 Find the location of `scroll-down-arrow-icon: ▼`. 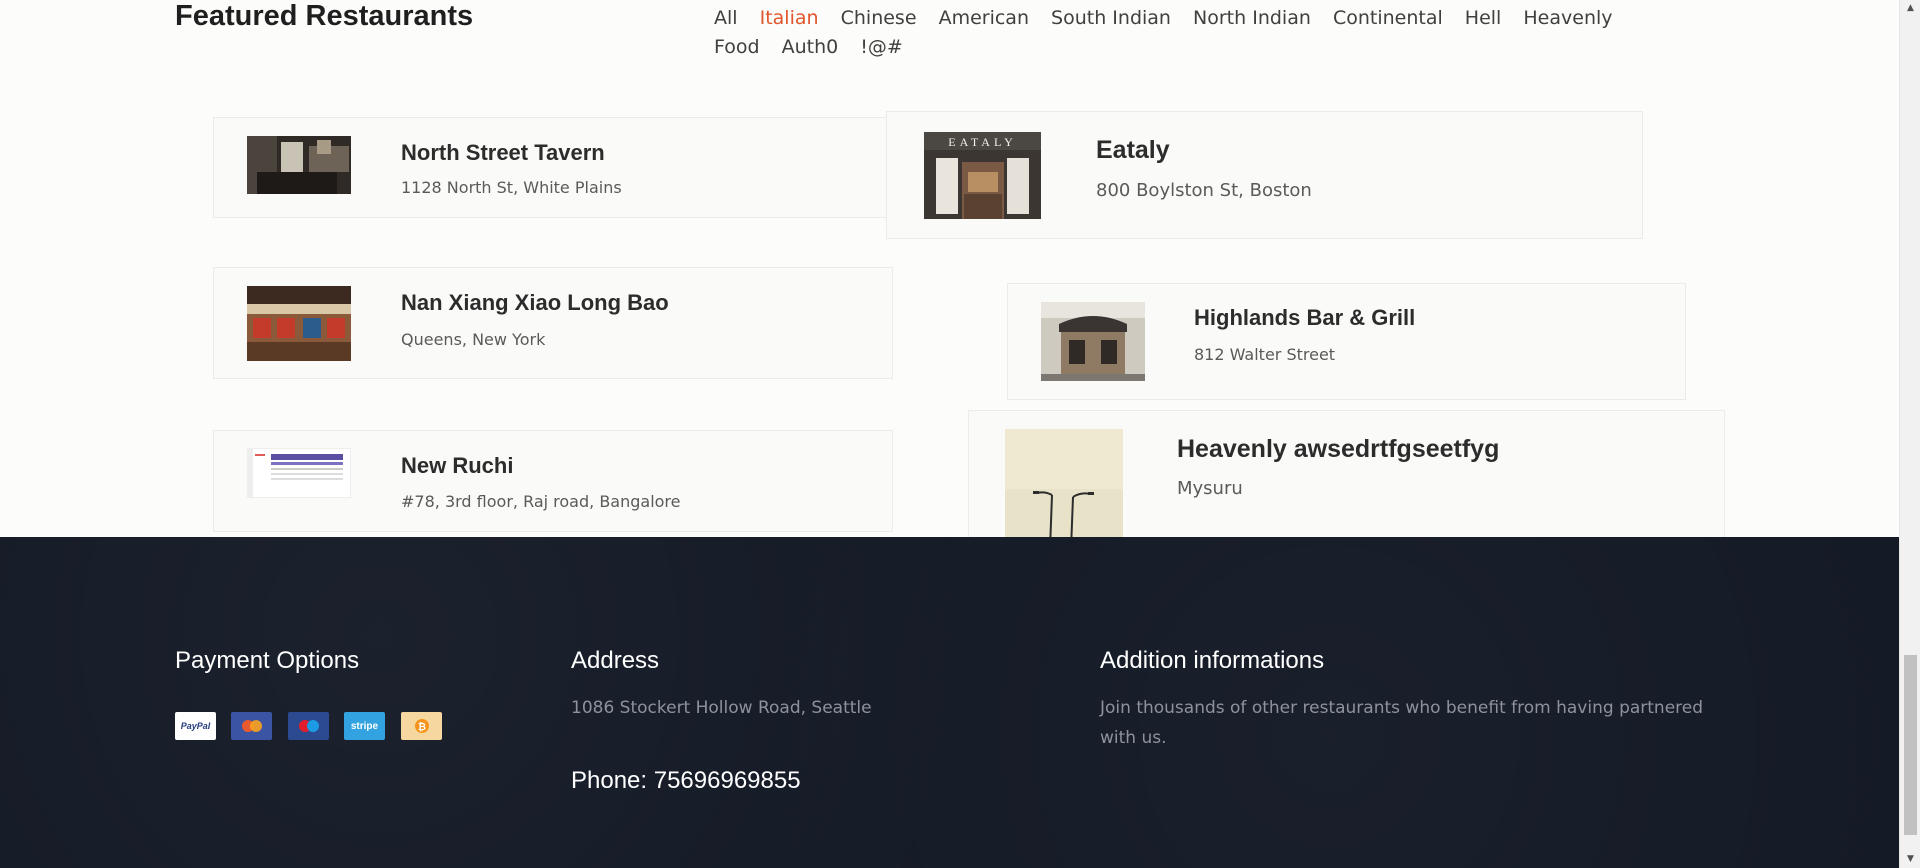

scroll-down-arrow-icon: ▼ is located at coordinates (1910, 859).